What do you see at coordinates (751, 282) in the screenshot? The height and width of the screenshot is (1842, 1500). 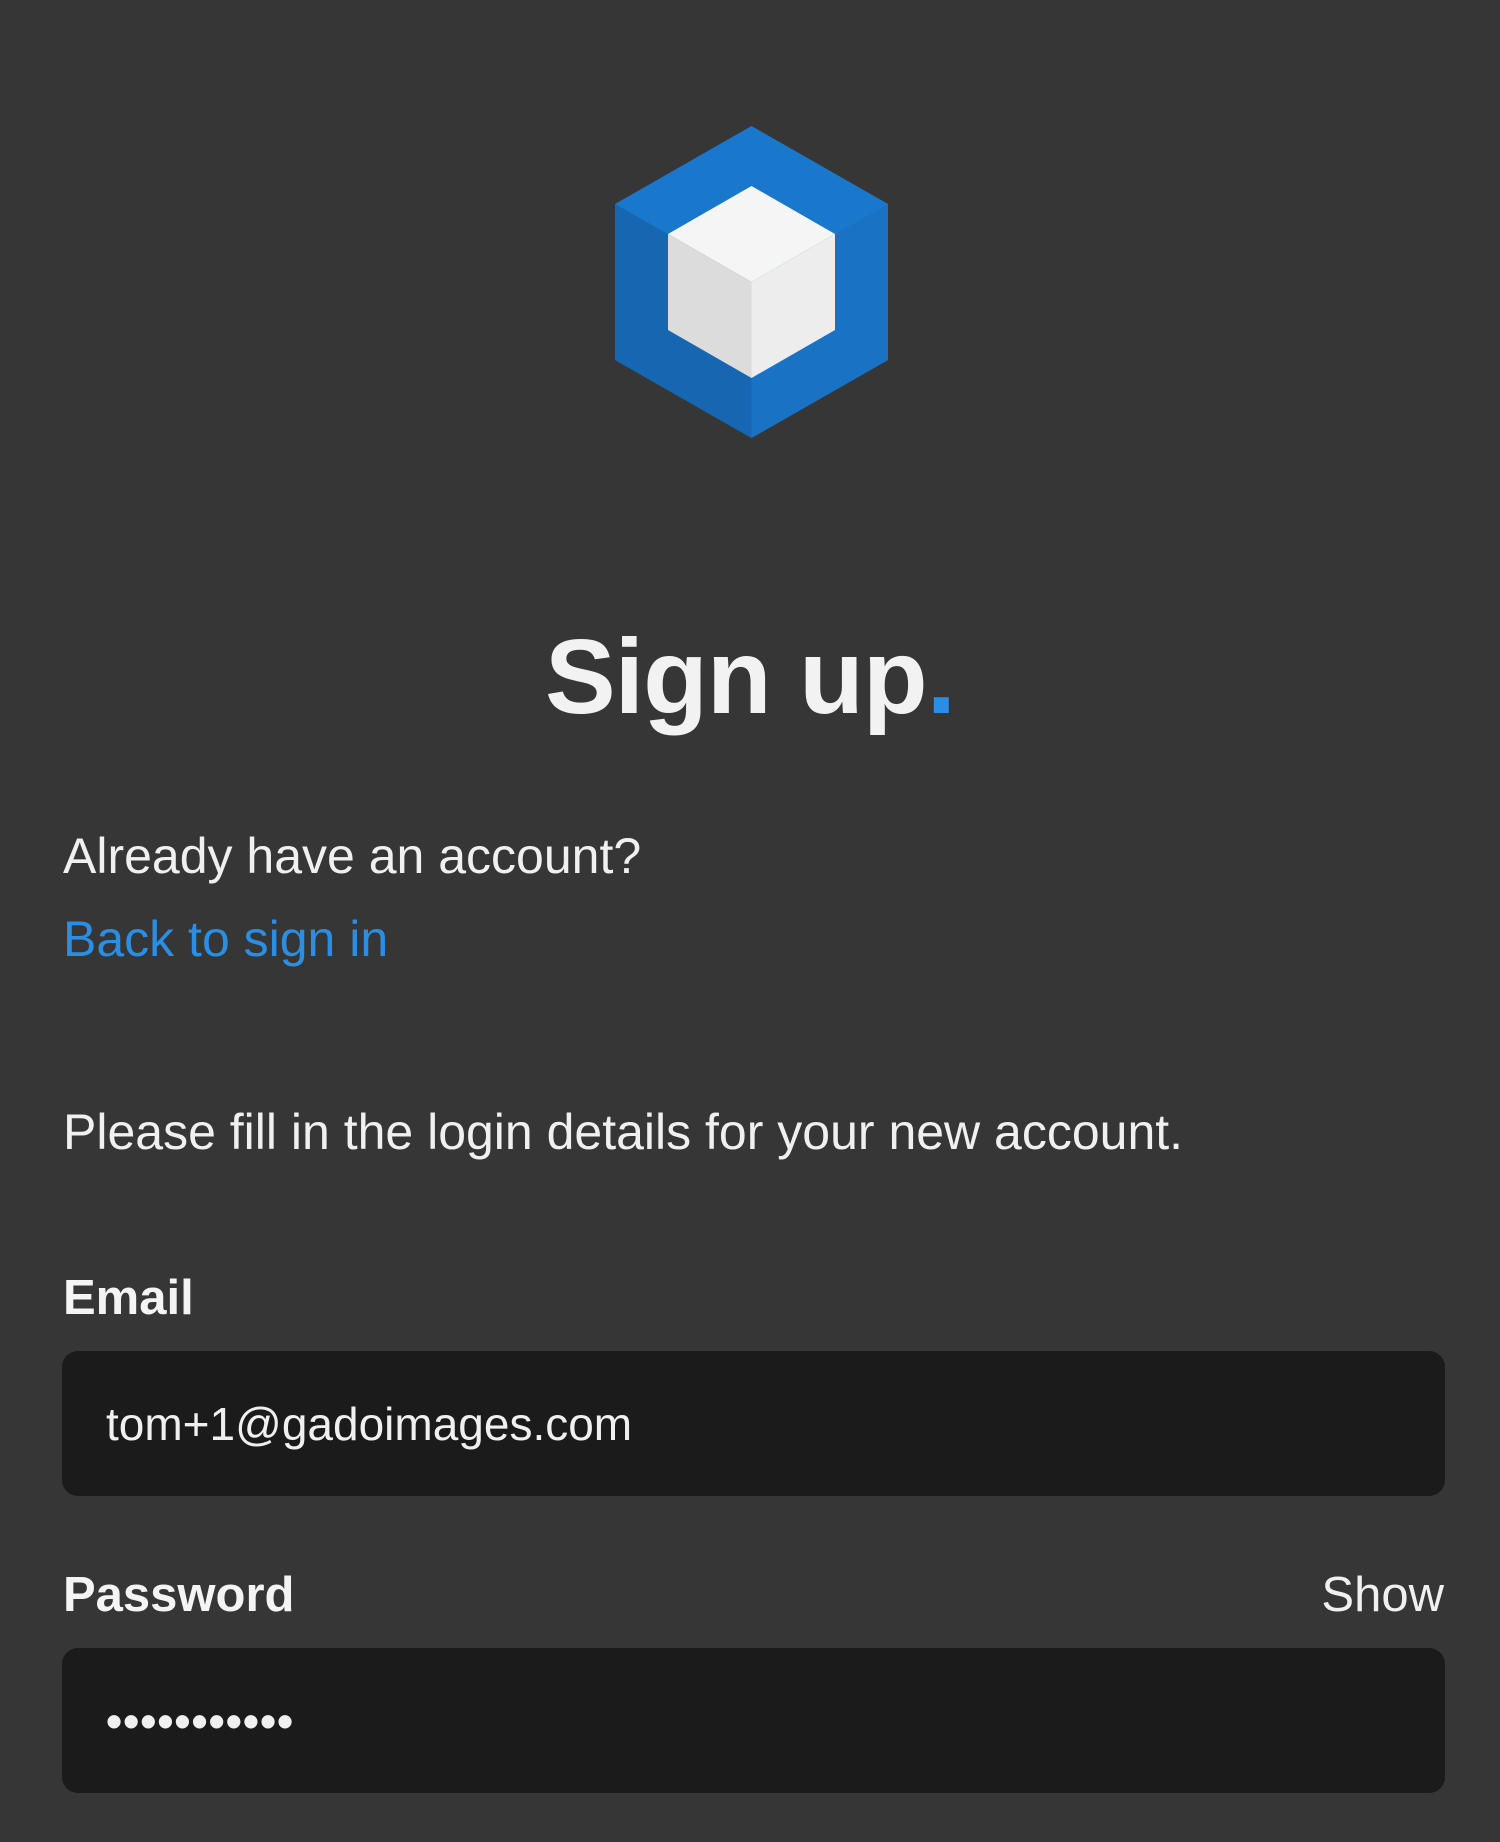 I see `cube-logo-icon` at bounding box center [751, 282].